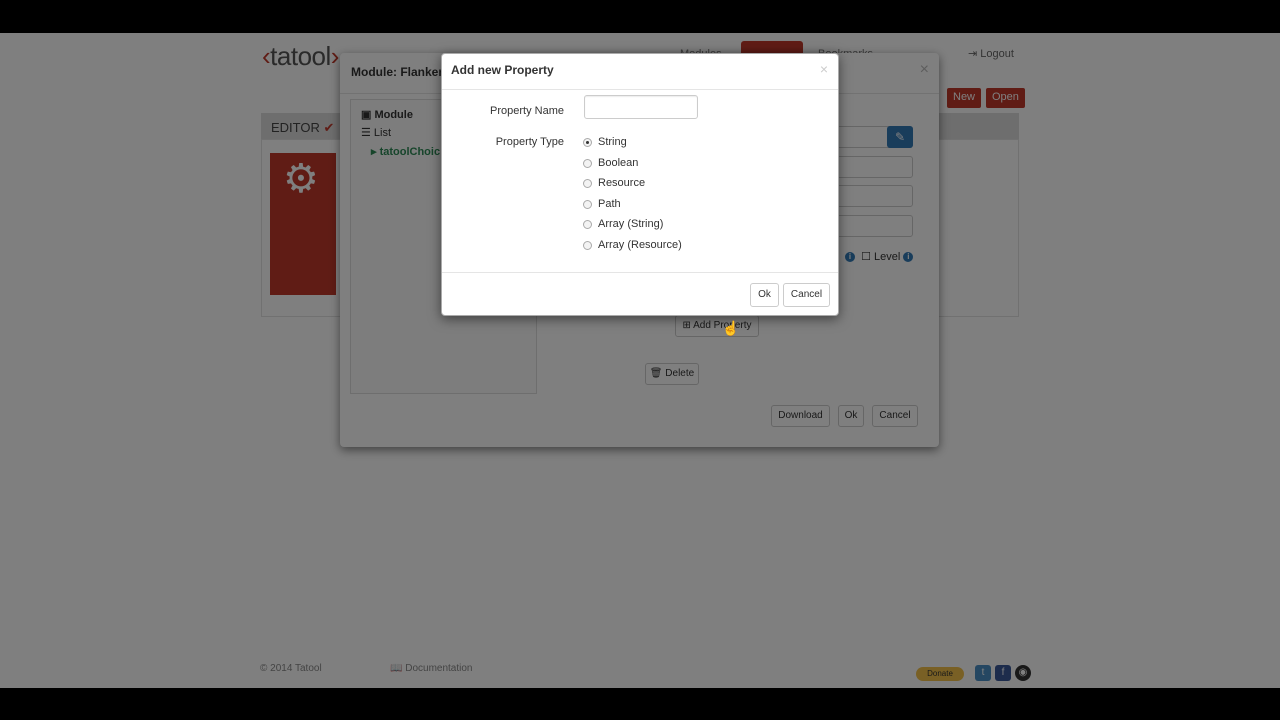 This screenshot has height=720, width=1280. What do you see at coordinates (622, 183) in the screenshot?
I see `radio-label: Resource` at bounding box center [622, 183].